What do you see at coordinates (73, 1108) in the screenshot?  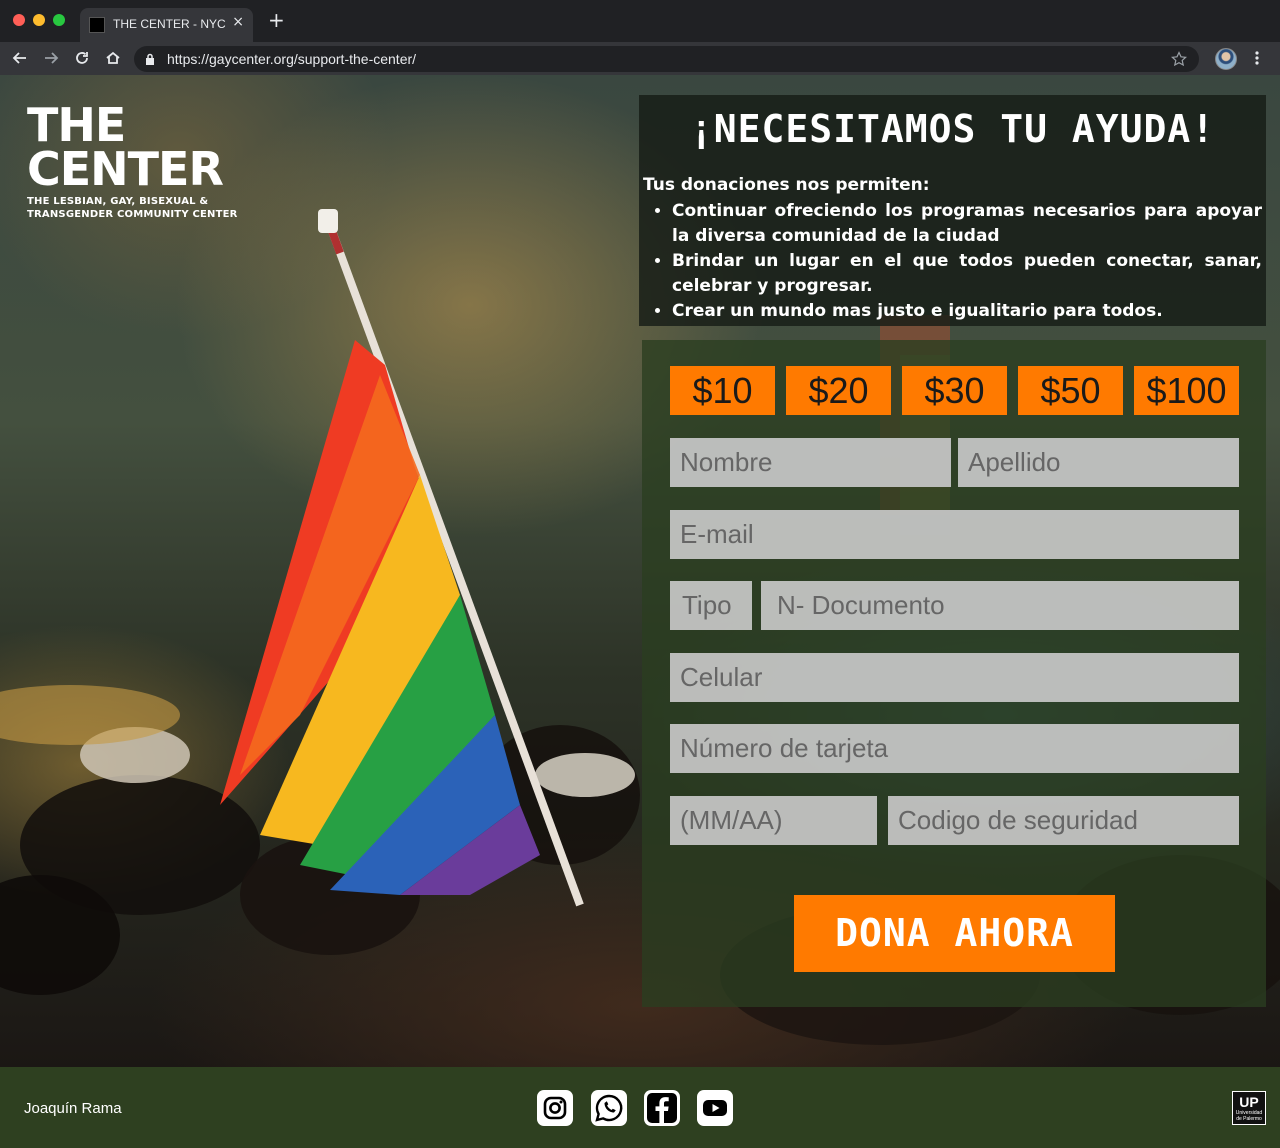 I see `author-name: Joaquín Rama` at bounding box center [73, 1108].